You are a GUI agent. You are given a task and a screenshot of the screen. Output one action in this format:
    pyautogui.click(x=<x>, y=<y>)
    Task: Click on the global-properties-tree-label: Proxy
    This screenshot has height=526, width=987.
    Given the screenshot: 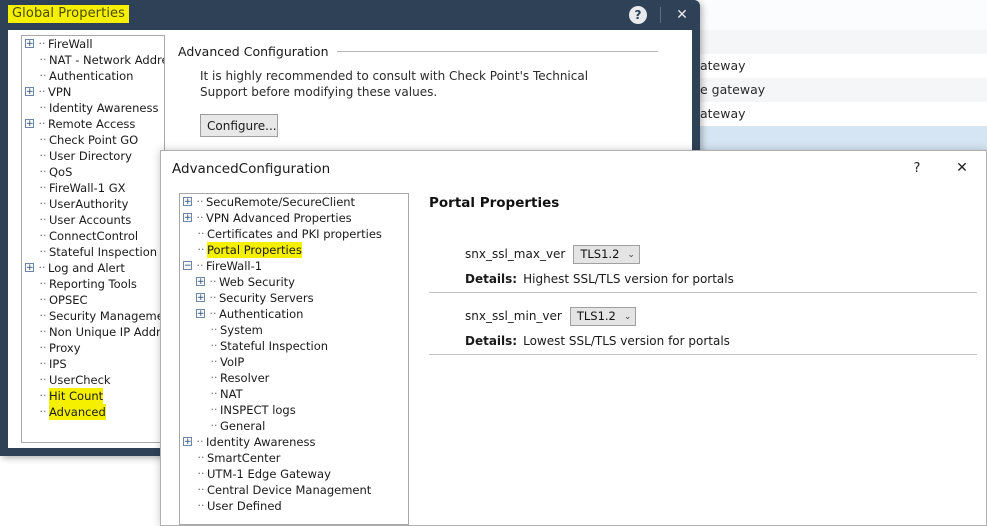 What is the action you would take?
    pyautogui.click(x=65, y=348)
    